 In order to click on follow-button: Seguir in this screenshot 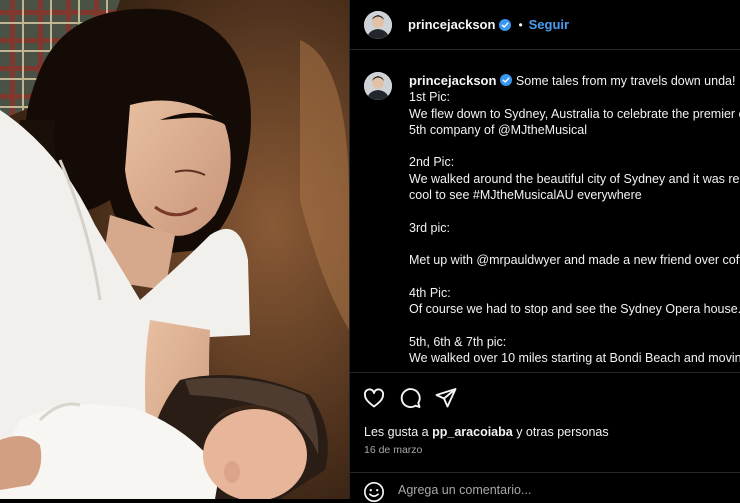, I will do `click(549, 24)`.